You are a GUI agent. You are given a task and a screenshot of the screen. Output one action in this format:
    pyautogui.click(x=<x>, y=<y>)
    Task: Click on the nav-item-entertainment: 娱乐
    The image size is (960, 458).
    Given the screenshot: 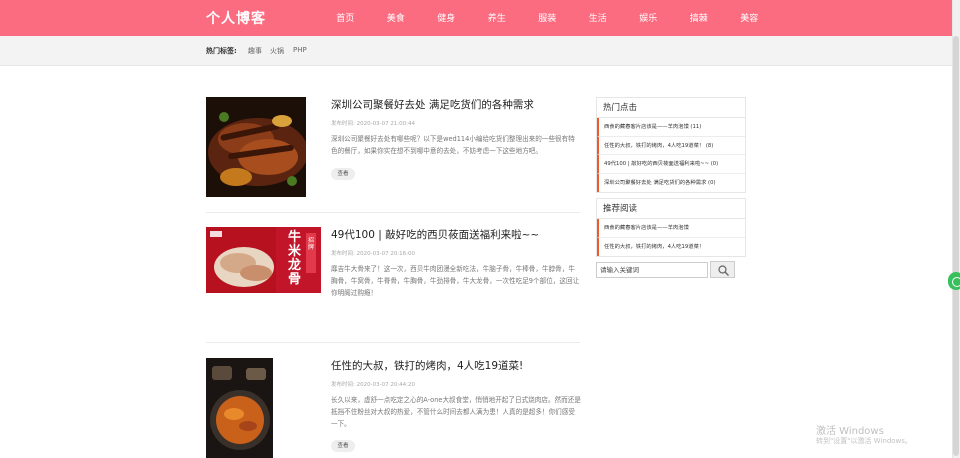 What is the action you would take?
    pyautogui.click(x=648, y=17)
    